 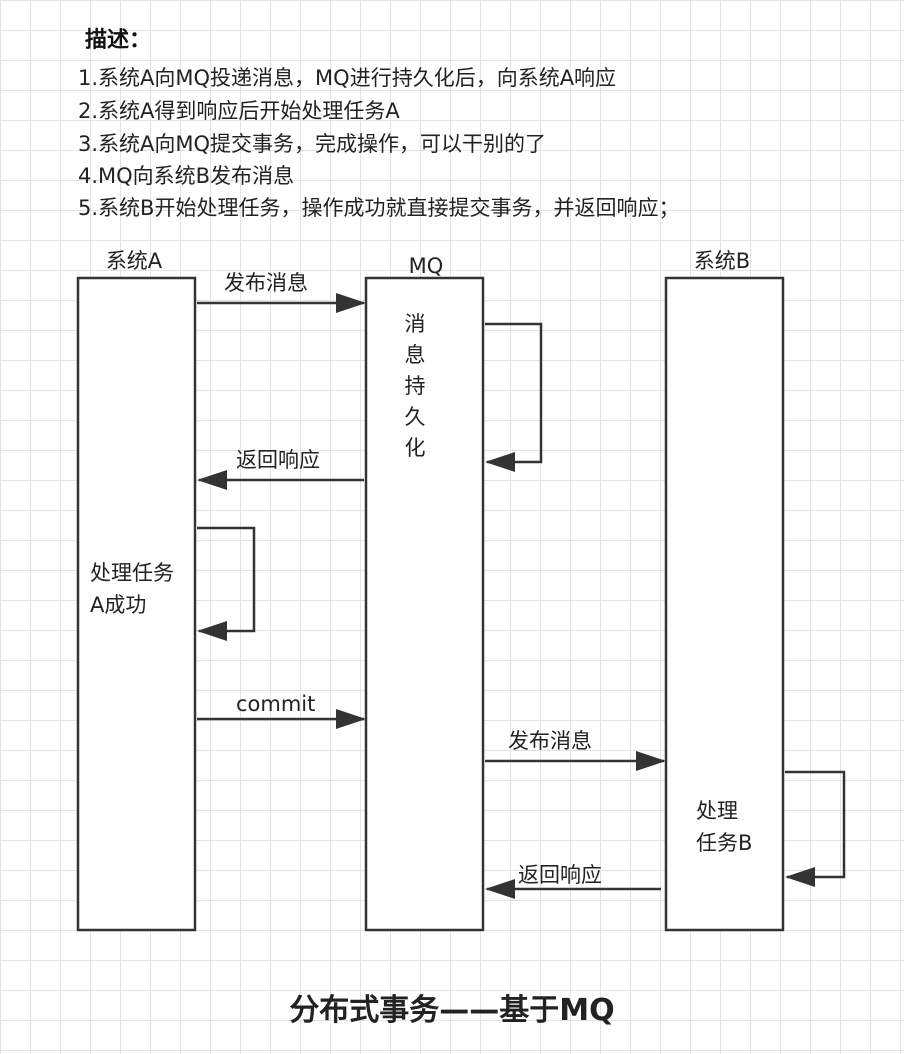 I want to click on a-process-line-2: A成功, so click(x=118, y=605).